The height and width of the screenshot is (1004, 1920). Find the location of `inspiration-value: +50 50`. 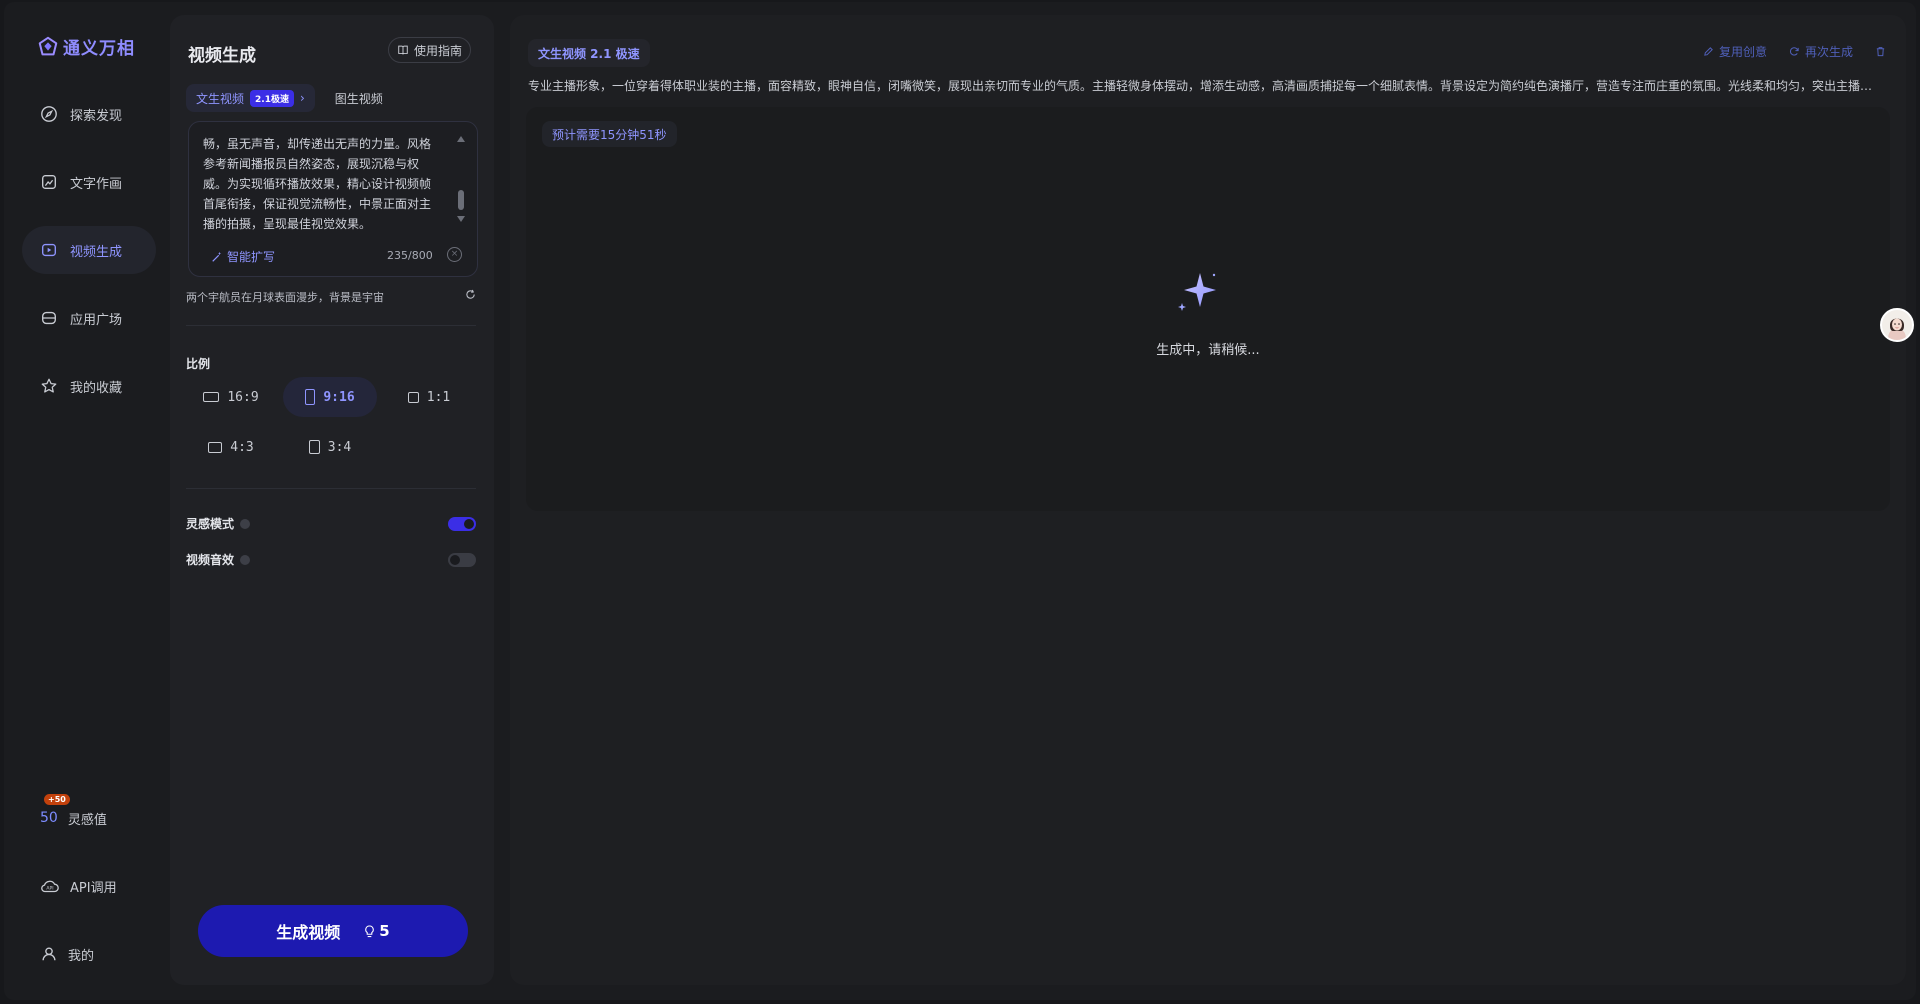

inspiration-value: +50 50 is located at coordinates (55, 810).